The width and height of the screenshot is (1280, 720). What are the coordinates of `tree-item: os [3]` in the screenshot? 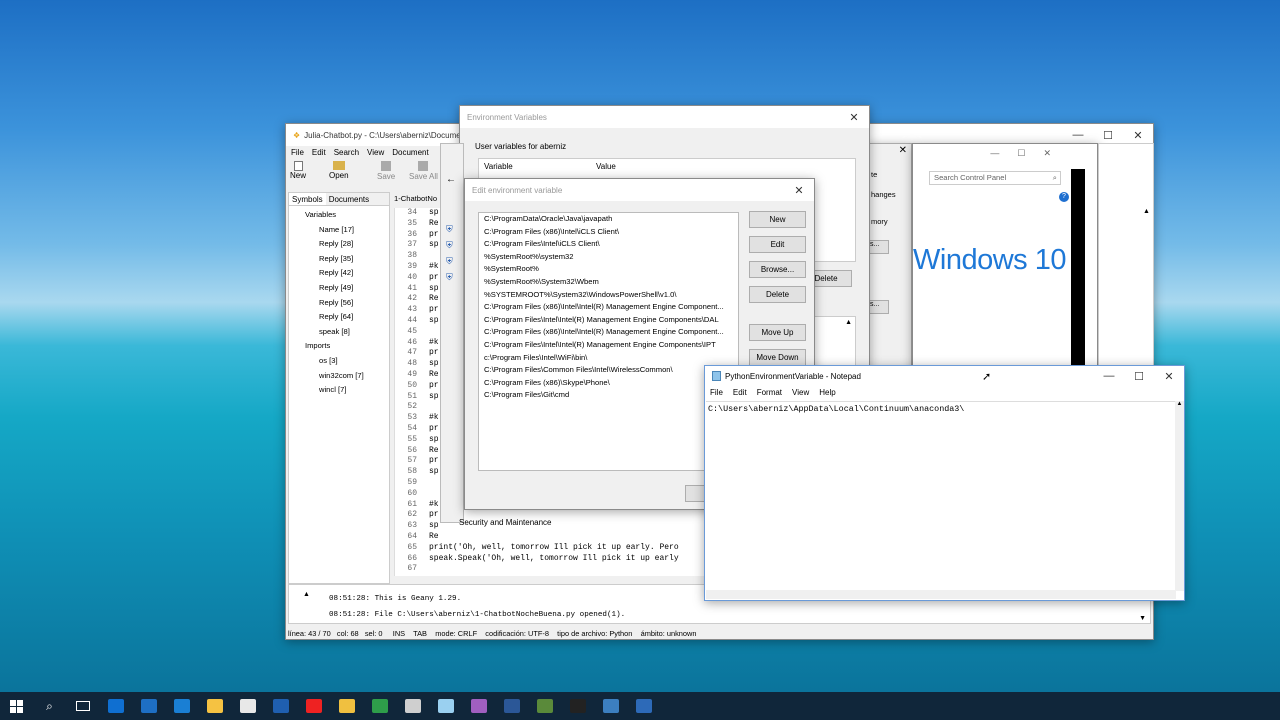 It's located at (339, 361).